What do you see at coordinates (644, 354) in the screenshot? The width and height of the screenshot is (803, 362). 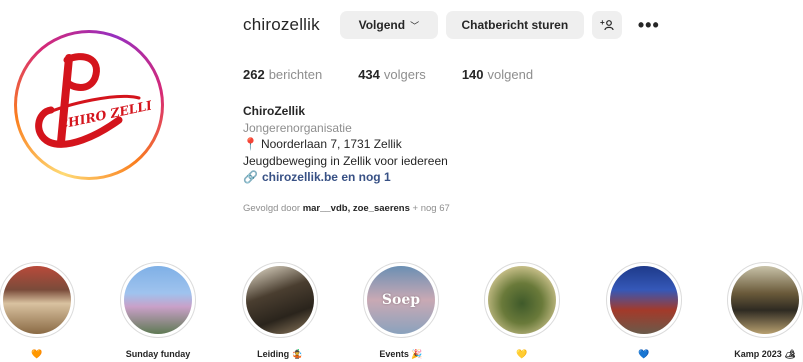 I see `highlight-label: 💙` at bounding box center [644, 354].